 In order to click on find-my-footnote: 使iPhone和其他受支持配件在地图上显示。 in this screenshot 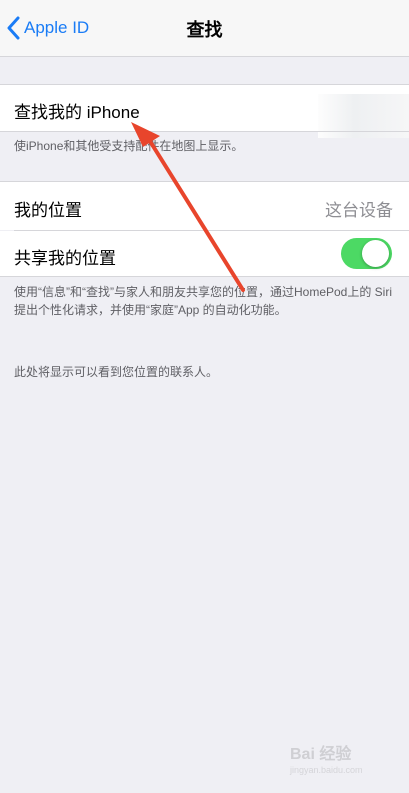, I will do `click(129, 146)`.